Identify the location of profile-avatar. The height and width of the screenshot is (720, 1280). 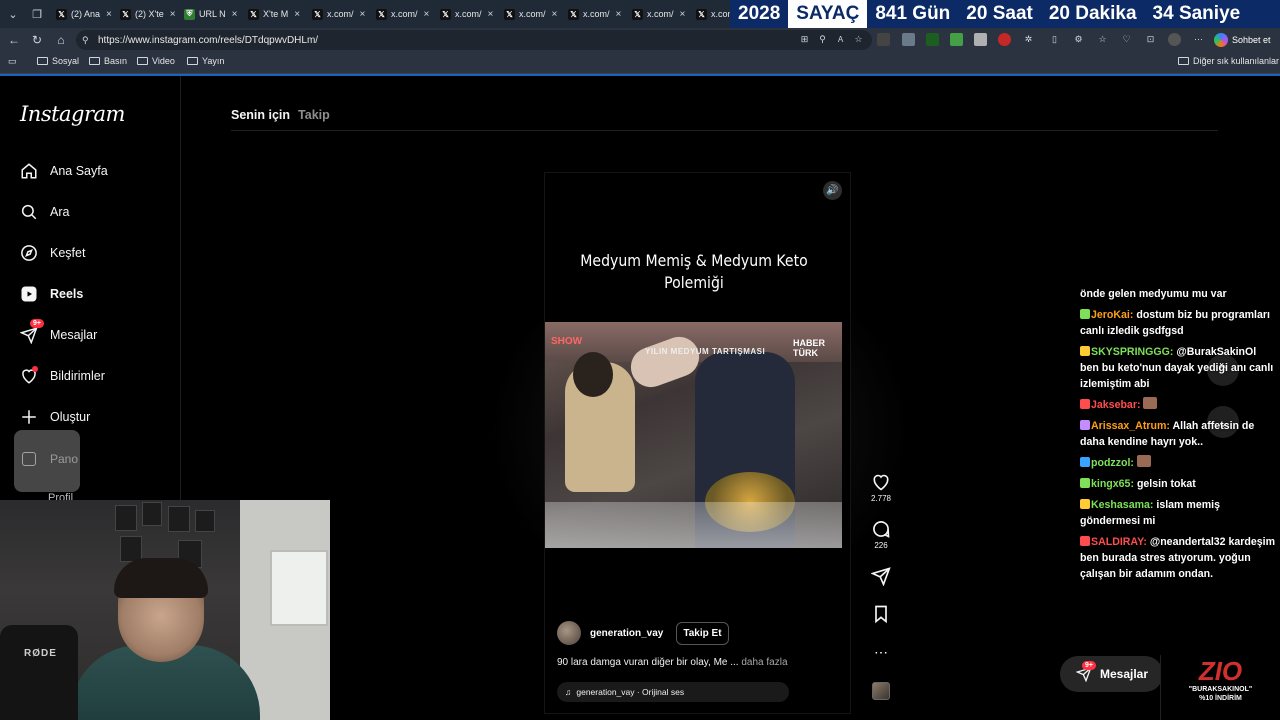
(1174, 39).